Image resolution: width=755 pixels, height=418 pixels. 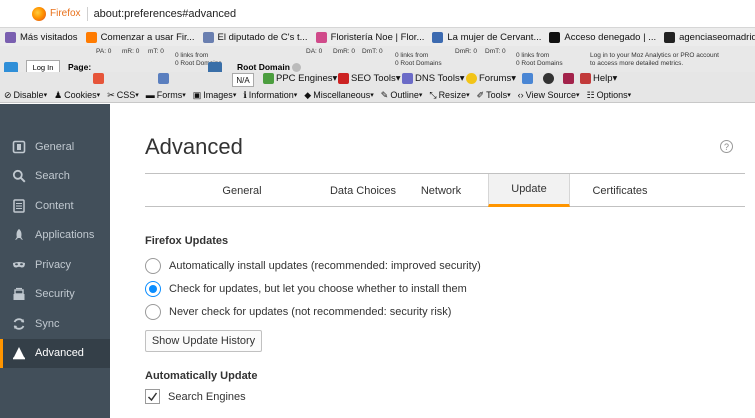 What do you see at coordinates (55, 294) in the screenshot?
I see `sidebar-item-security: Security` at bounding box center [55, 294].